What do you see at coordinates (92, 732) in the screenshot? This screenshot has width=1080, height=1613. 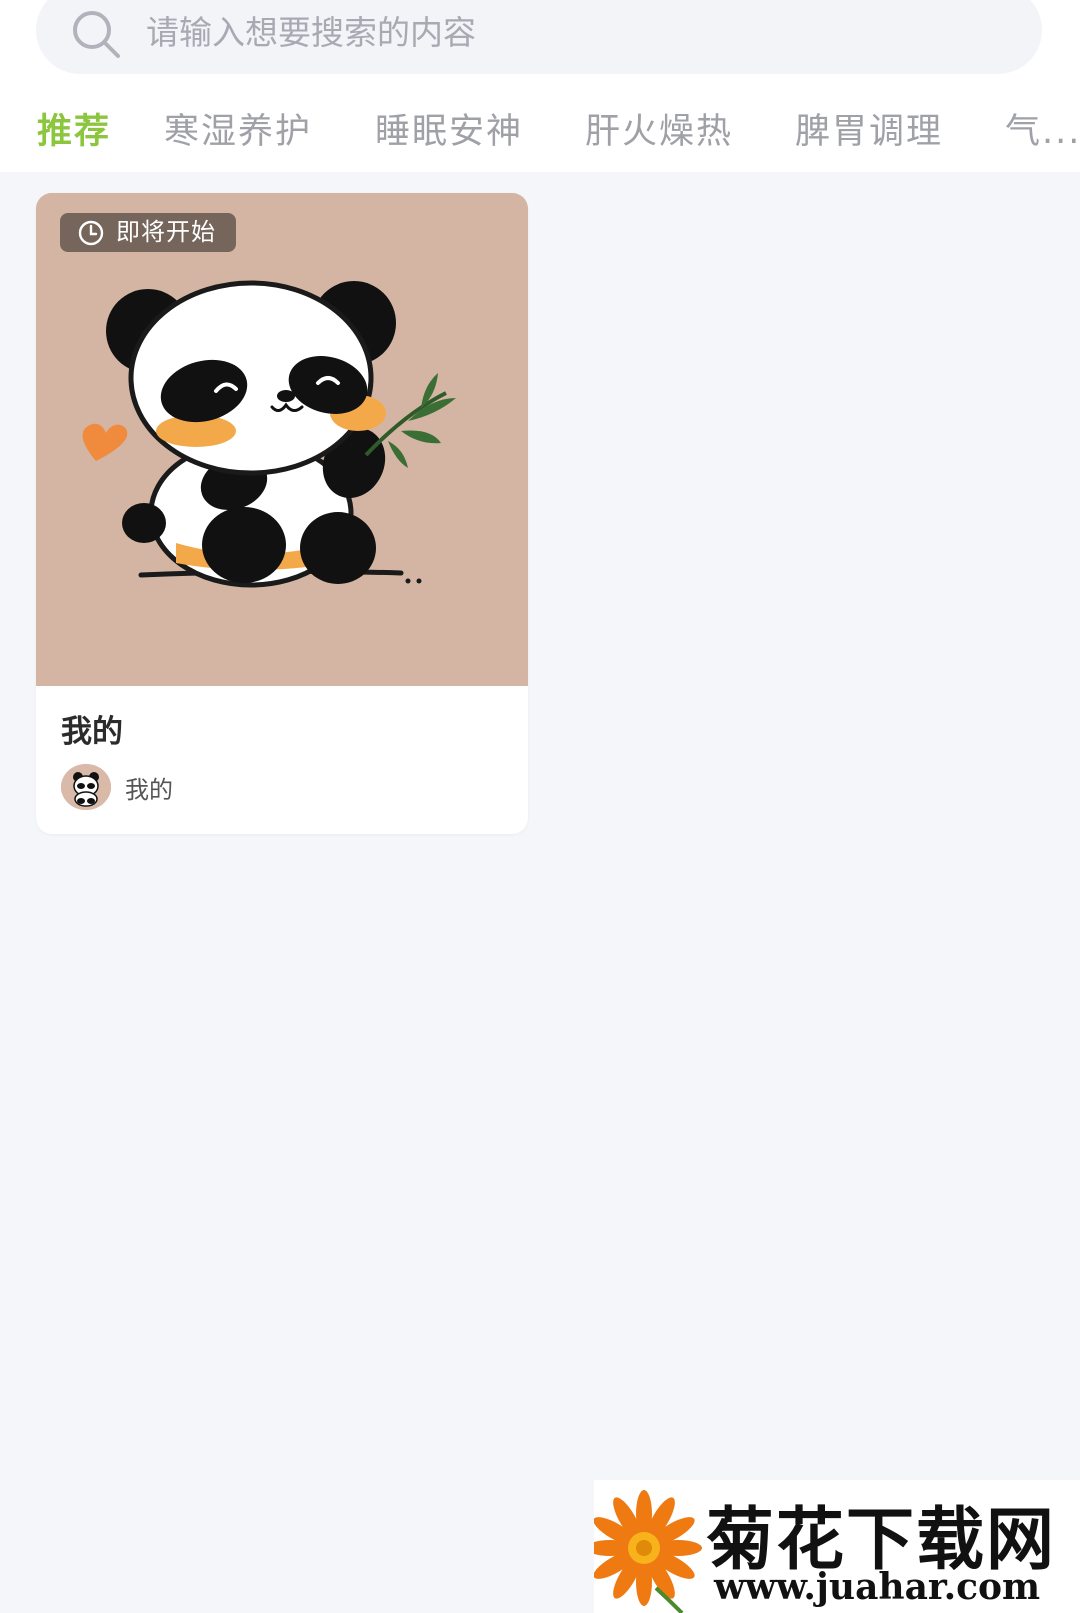 I see `card-title: 我的` at bounding box center [92, 732].